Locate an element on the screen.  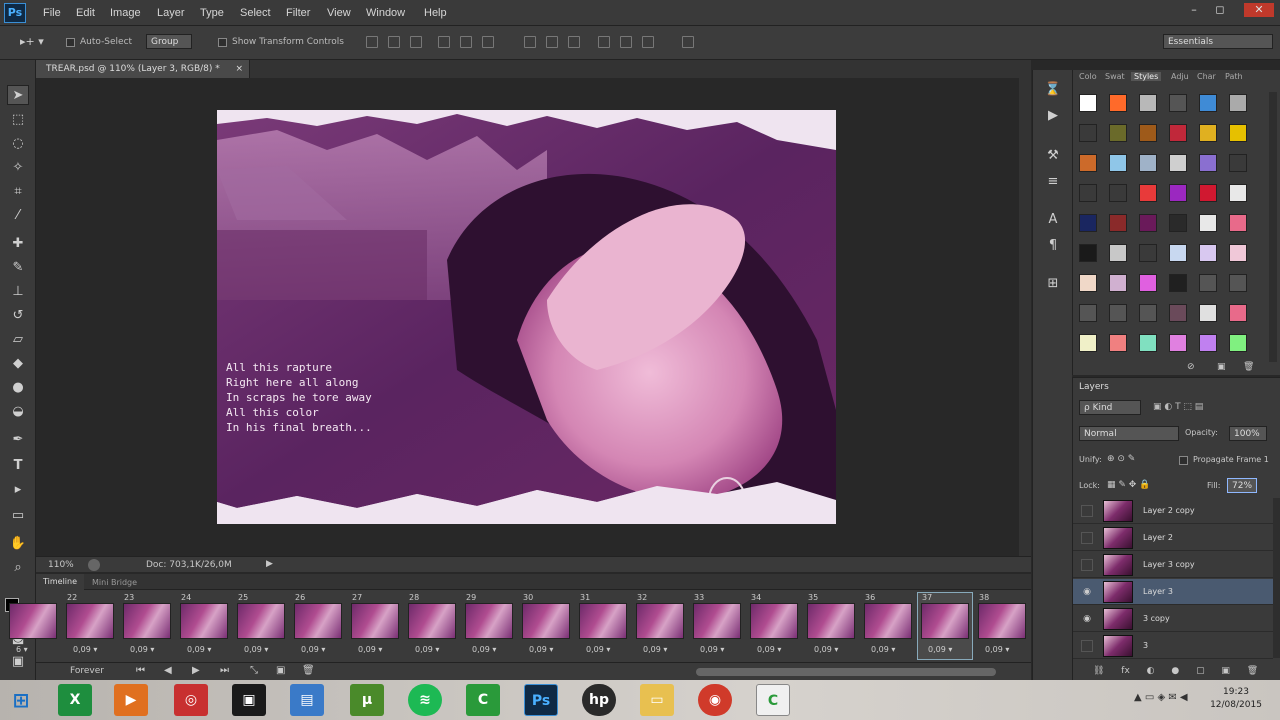
spotify-icon: ≋ is located at coordinates (425, 700).